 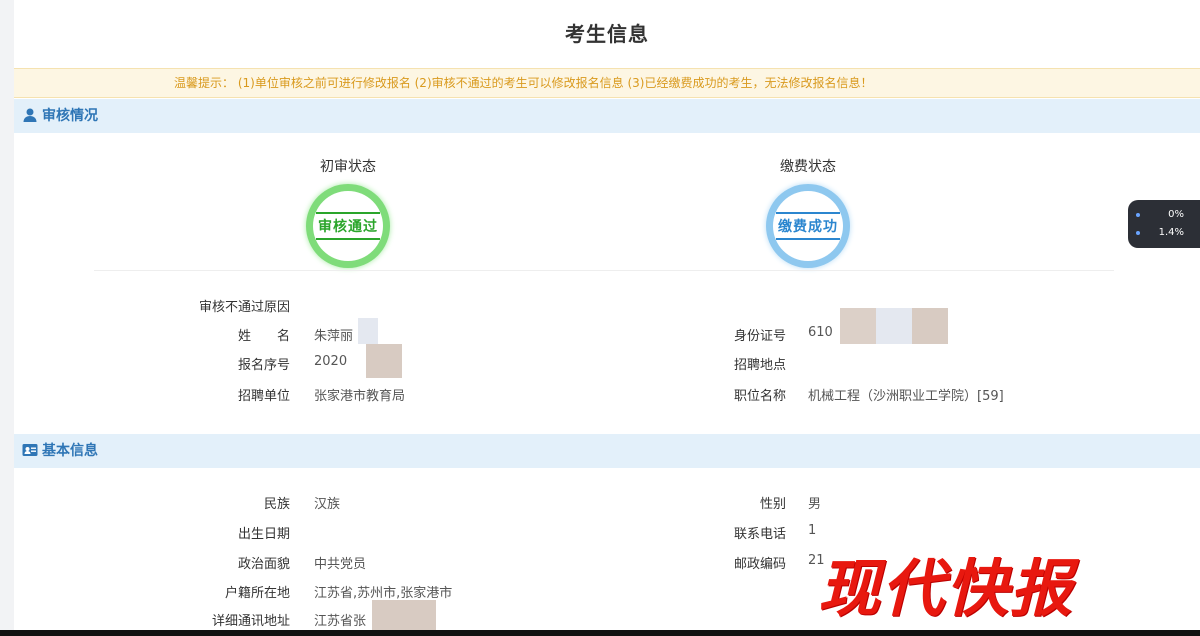 I want to click on id-card-icon, so click(x=30, y=446).